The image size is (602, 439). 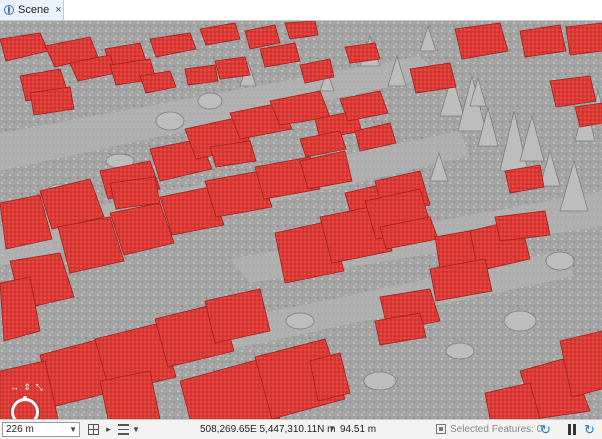 I want to click on selected-features-count: Selected Features: 0, so click(x=496, y=429).